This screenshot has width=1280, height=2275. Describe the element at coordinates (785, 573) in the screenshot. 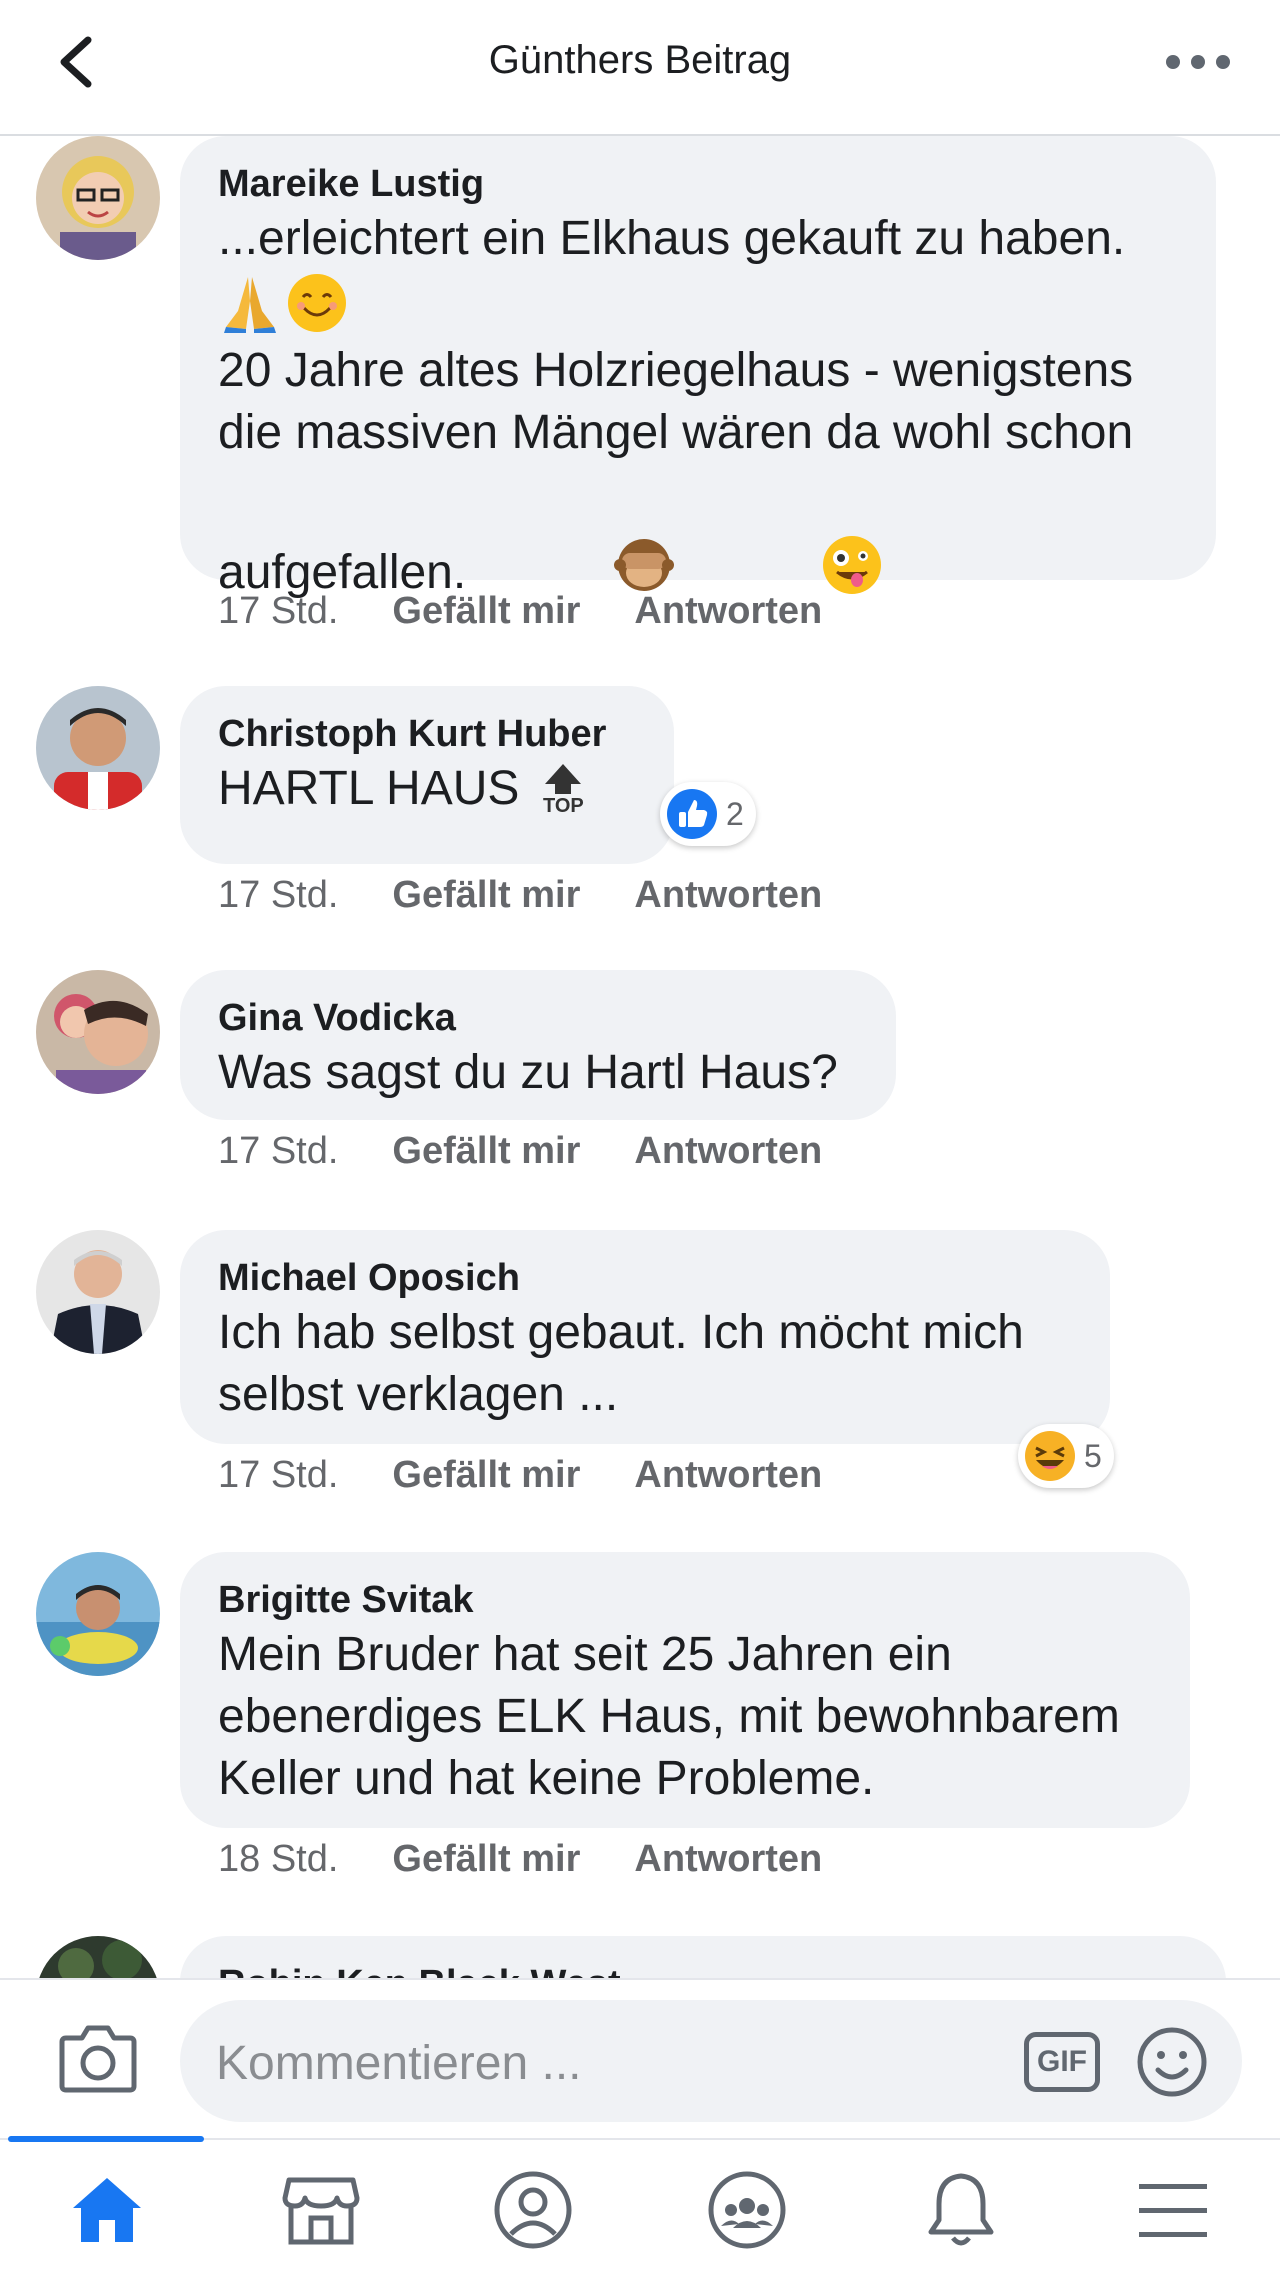

I see `zany-face-emoji-icon` at that location.